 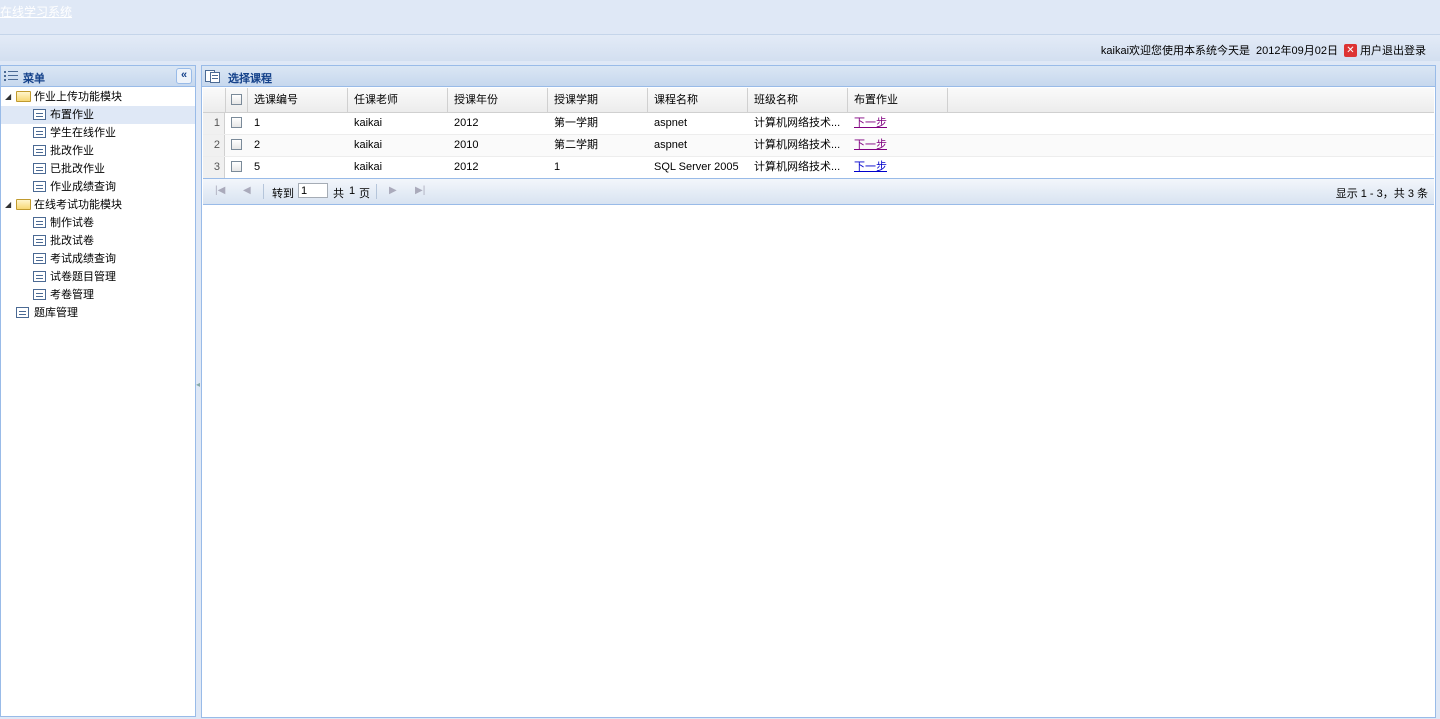 What do you see at coordinates (98, 313) in the screenshot?
I see `tree-item-question-bank: 题库管理` at bounding box center [98, 313].